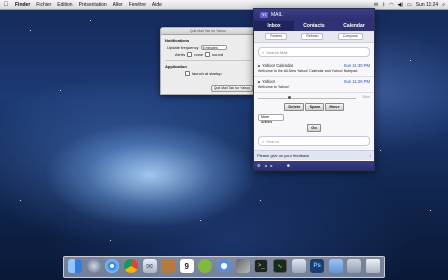 The image size is (448, 280). I want to click on alerts-sound-label: sound, so click(218, 54).